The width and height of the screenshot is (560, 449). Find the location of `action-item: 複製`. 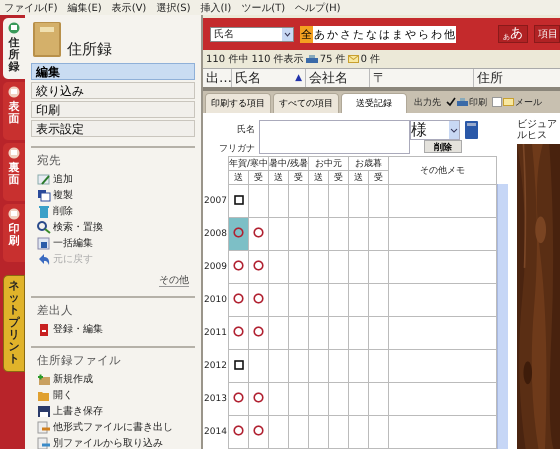

action-item: 複製 is located at coordinates (113, 195).